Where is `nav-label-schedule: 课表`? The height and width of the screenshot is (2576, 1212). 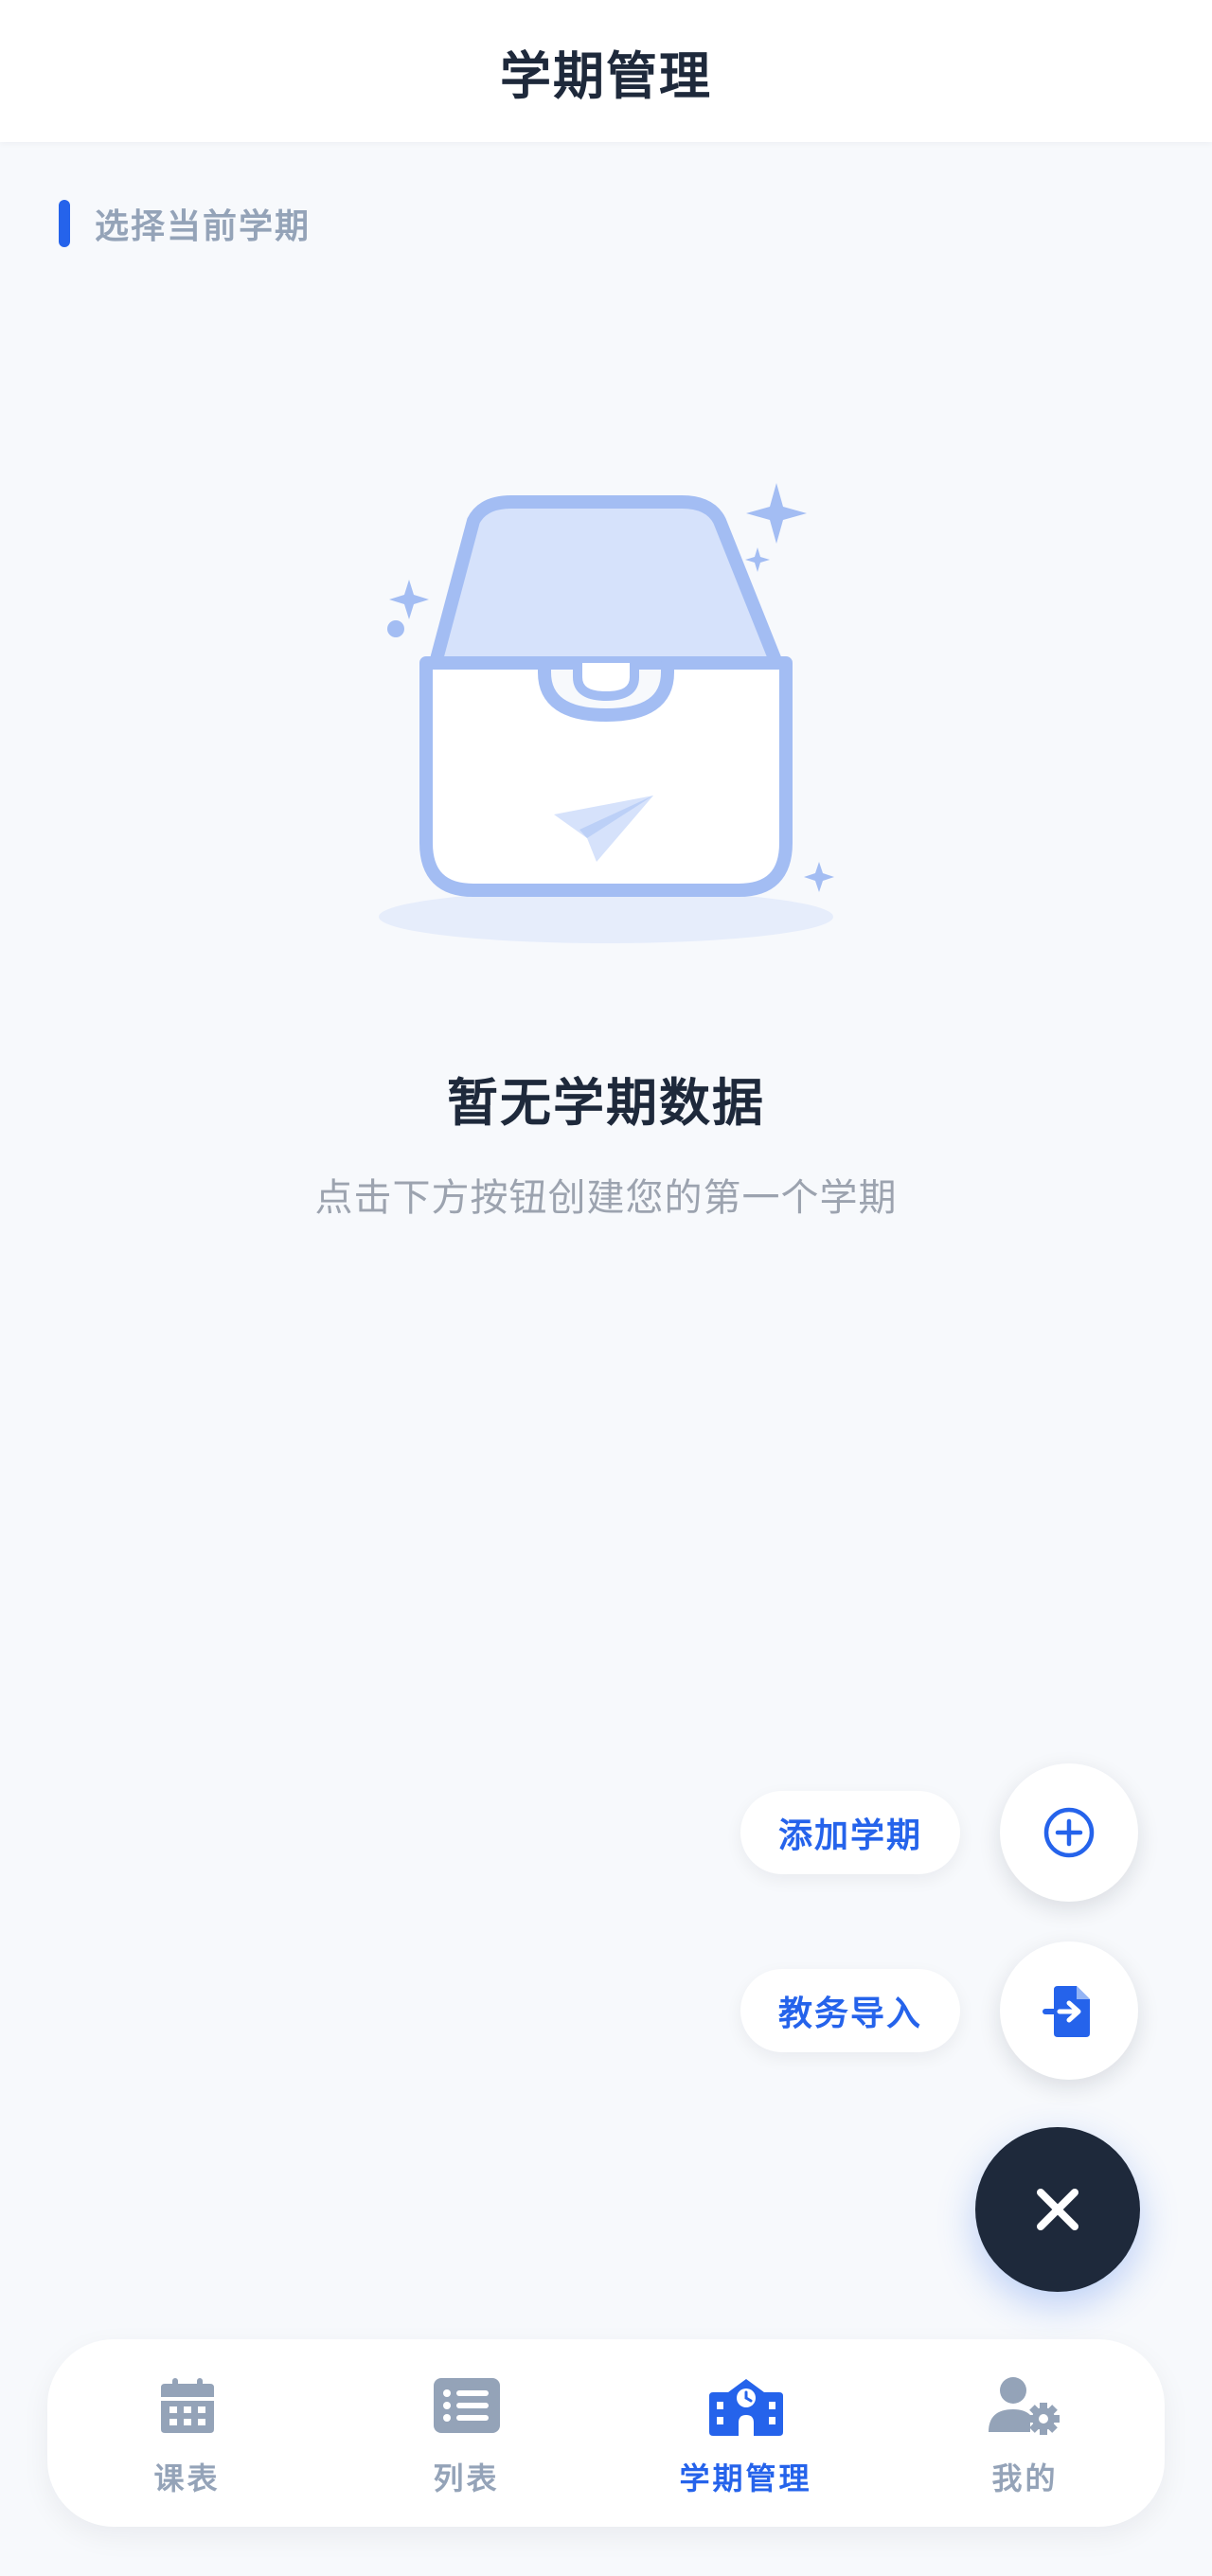 nav-label-schedule: 课表 is located at coordinates (187, 2478).